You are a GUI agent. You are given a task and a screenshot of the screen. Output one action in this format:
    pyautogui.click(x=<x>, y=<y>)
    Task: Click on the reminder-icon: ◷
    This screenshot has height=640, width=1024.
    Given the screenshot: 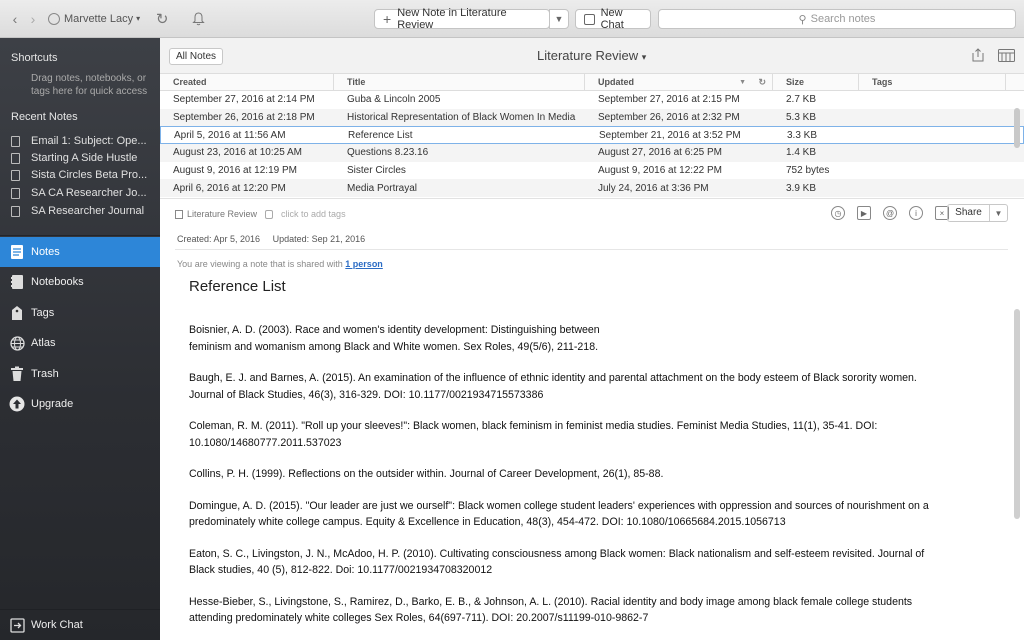 What is the action you would take?
    pyautogui.click(x=838, y=213)
    